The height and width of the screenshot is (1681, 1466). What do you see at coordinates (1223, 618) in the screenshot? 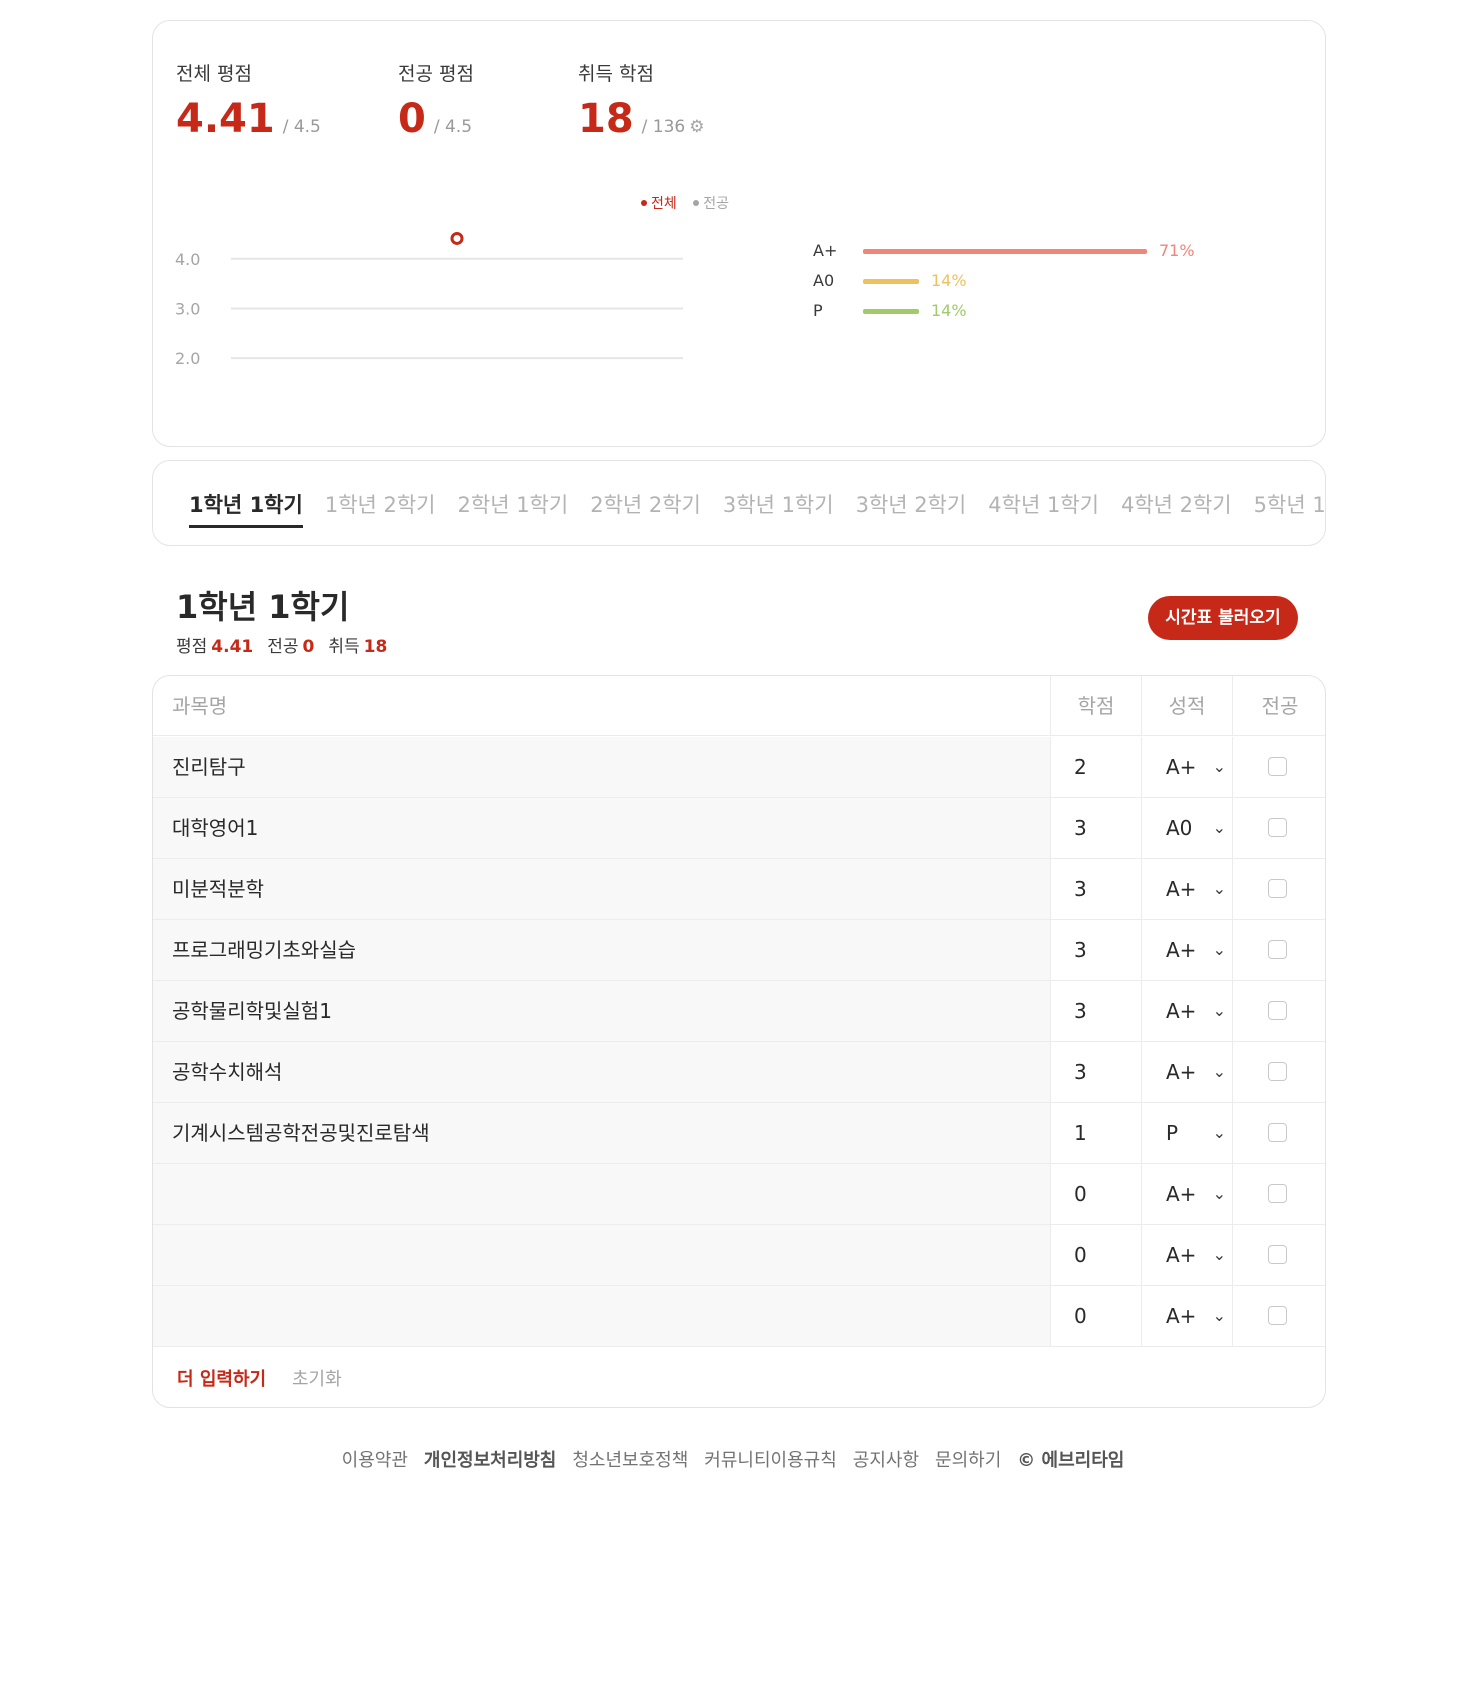
I see `import-timetable-button: 시간표 불러오기` at bounding box center [1223, 618].